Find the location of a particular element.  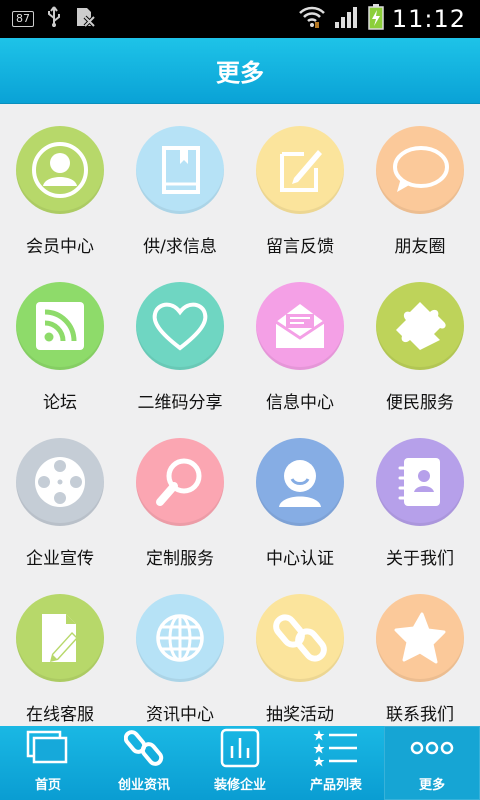

menu-item-moments: 朋友圈 is located at coordinates (420, 182).